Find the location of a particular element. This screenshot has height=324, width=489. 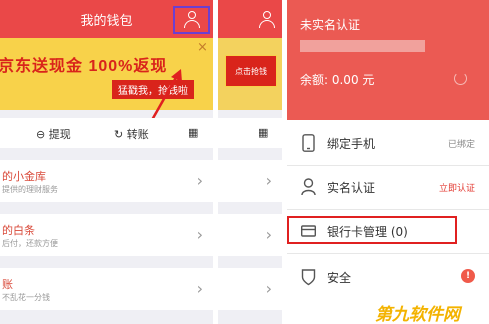

list-item-subtitle: 不乱花一分钱 is located at coordinates (26, 297).